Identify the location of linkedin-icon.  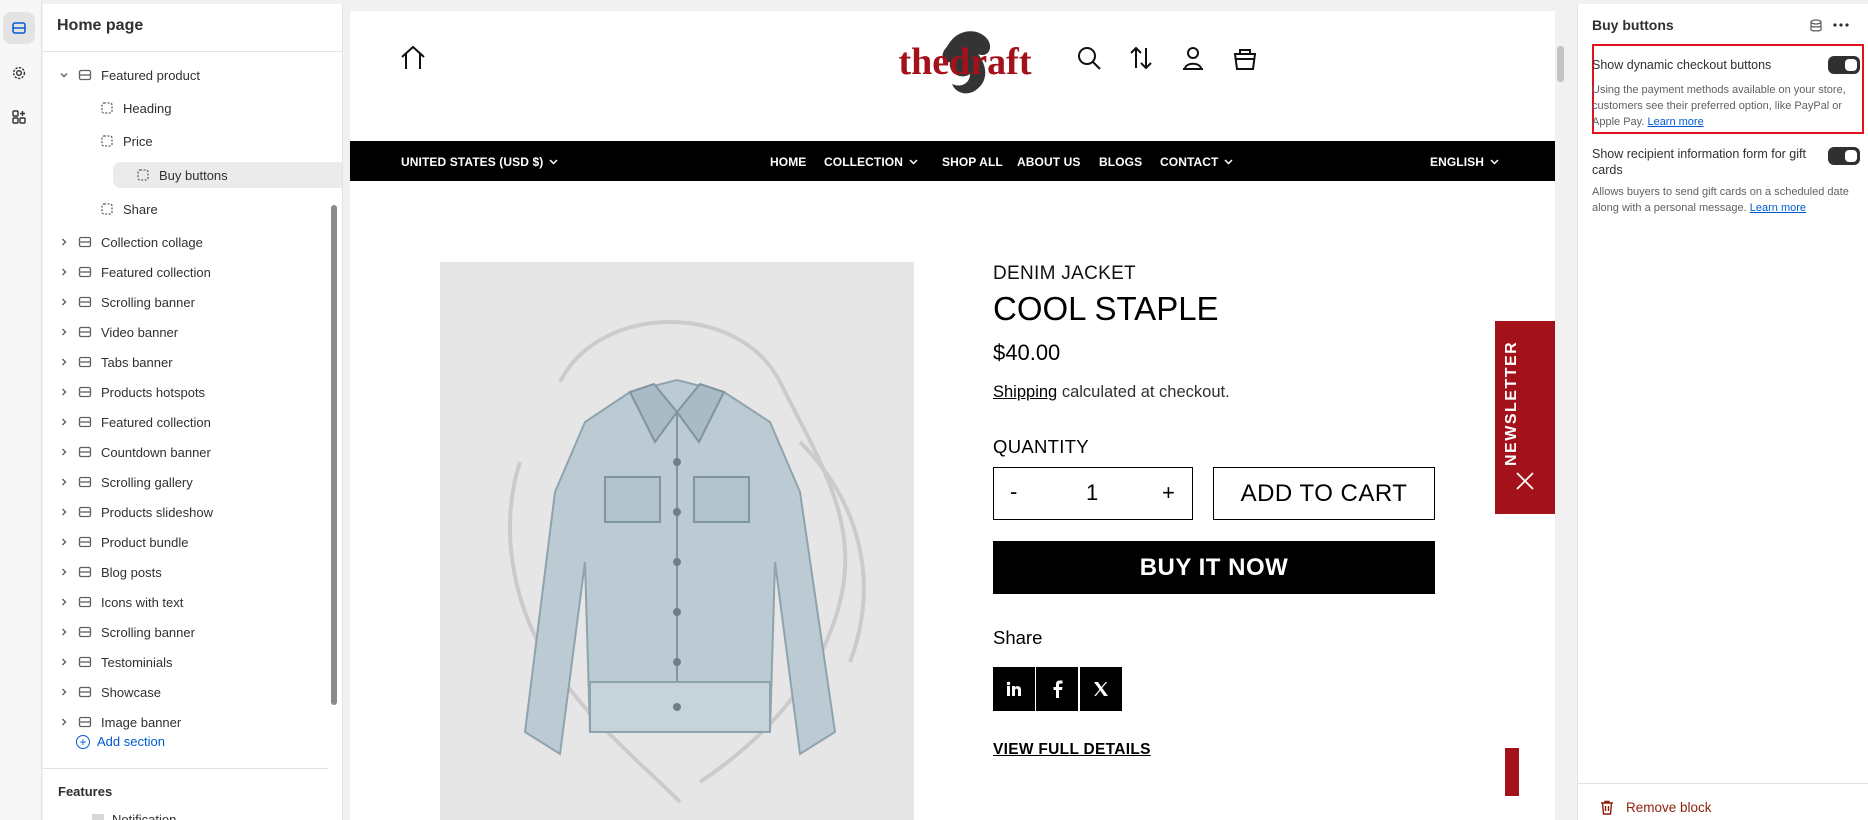
(1013, 688).